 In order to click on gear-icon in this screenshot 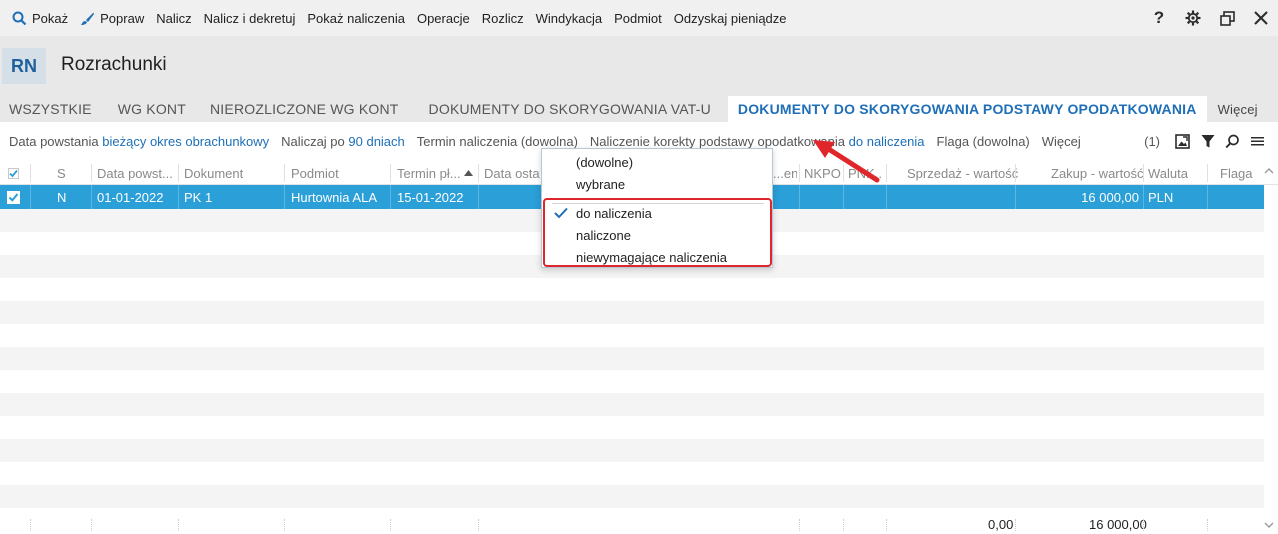, I will do `click(1193, 18)`.